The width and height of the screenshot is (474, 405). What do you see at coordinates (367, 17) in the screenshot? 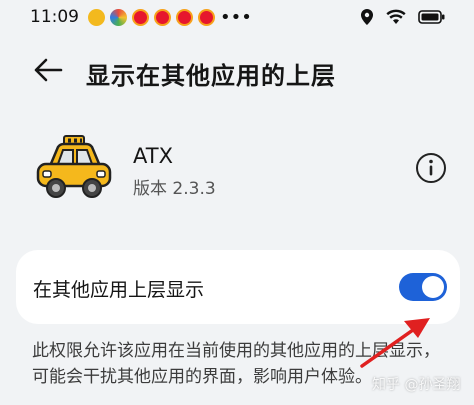
I see `location-icon` at bounding box center [367, 17].